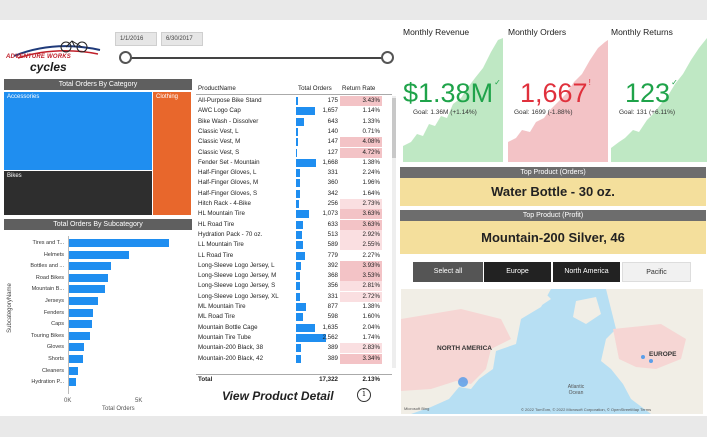 The height and width of the screenshot is (437, 707). Describe the element at coordinates (332, 193) in the screenshot. I see `total-orders-cell: 342` at that location.